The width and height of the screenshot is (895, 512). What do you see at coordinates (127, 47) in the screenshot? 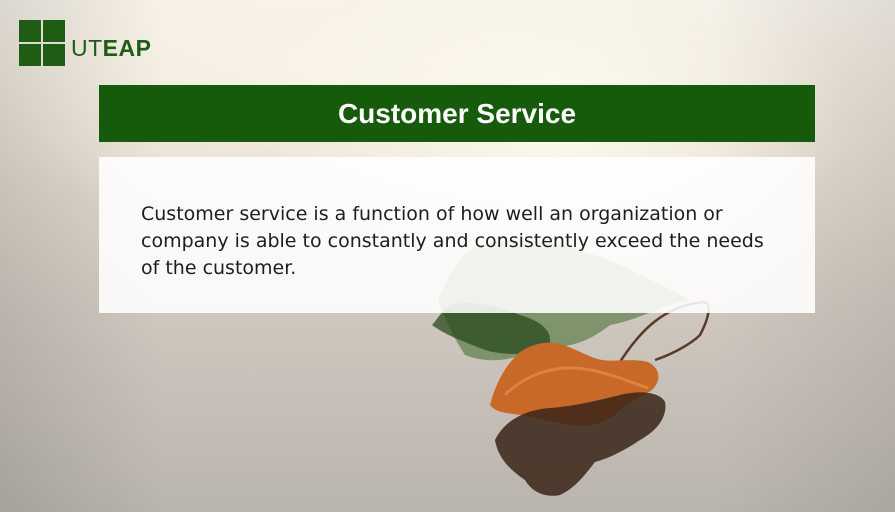
I see `logo-text-bold: EAP` at bounding box center [127, 47].